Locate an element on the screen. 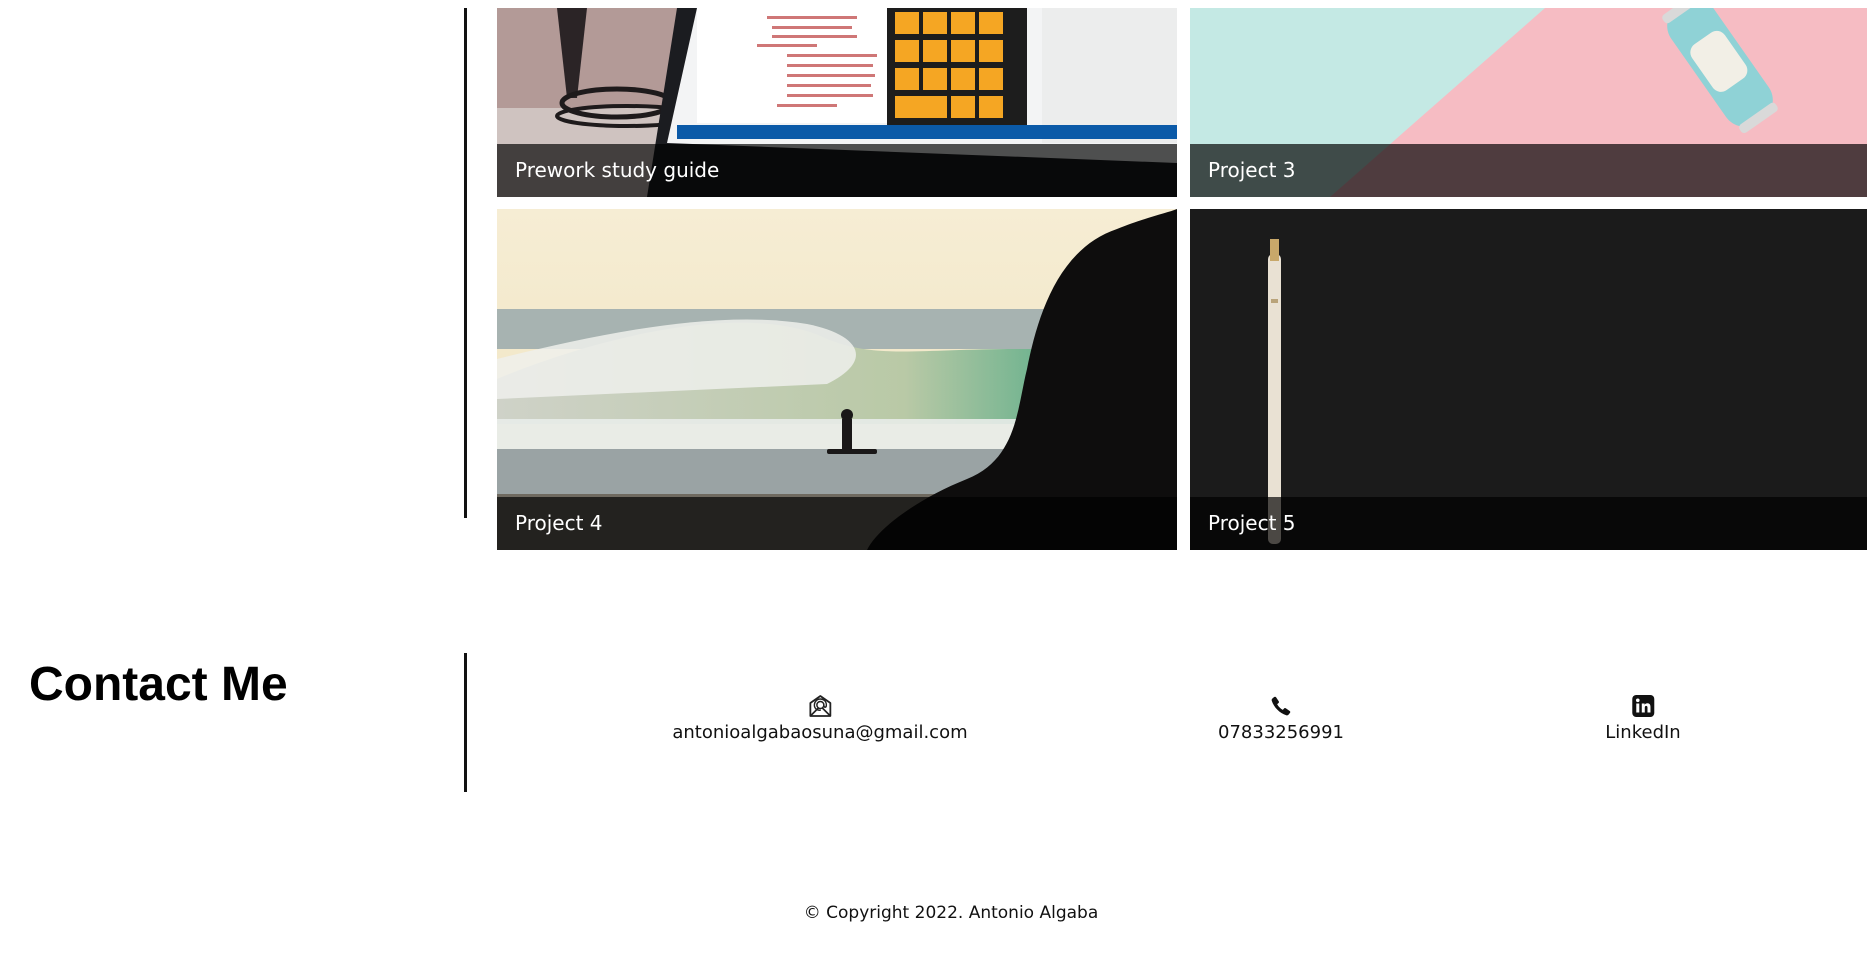 Image resolution: width=1867 pixels, height=968 pixels. envelope-at-icon is located at coordinates (820, 706).